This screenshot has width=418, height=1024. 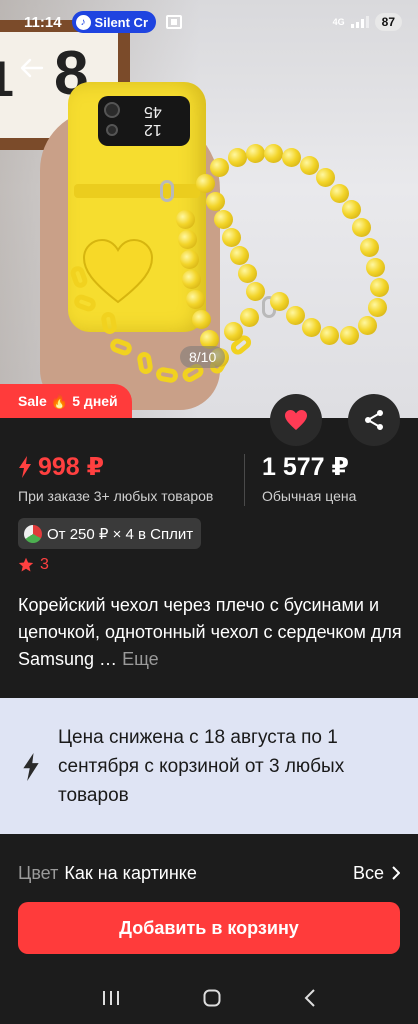 I want to click on signal-icon, so click(x=359, y=22).